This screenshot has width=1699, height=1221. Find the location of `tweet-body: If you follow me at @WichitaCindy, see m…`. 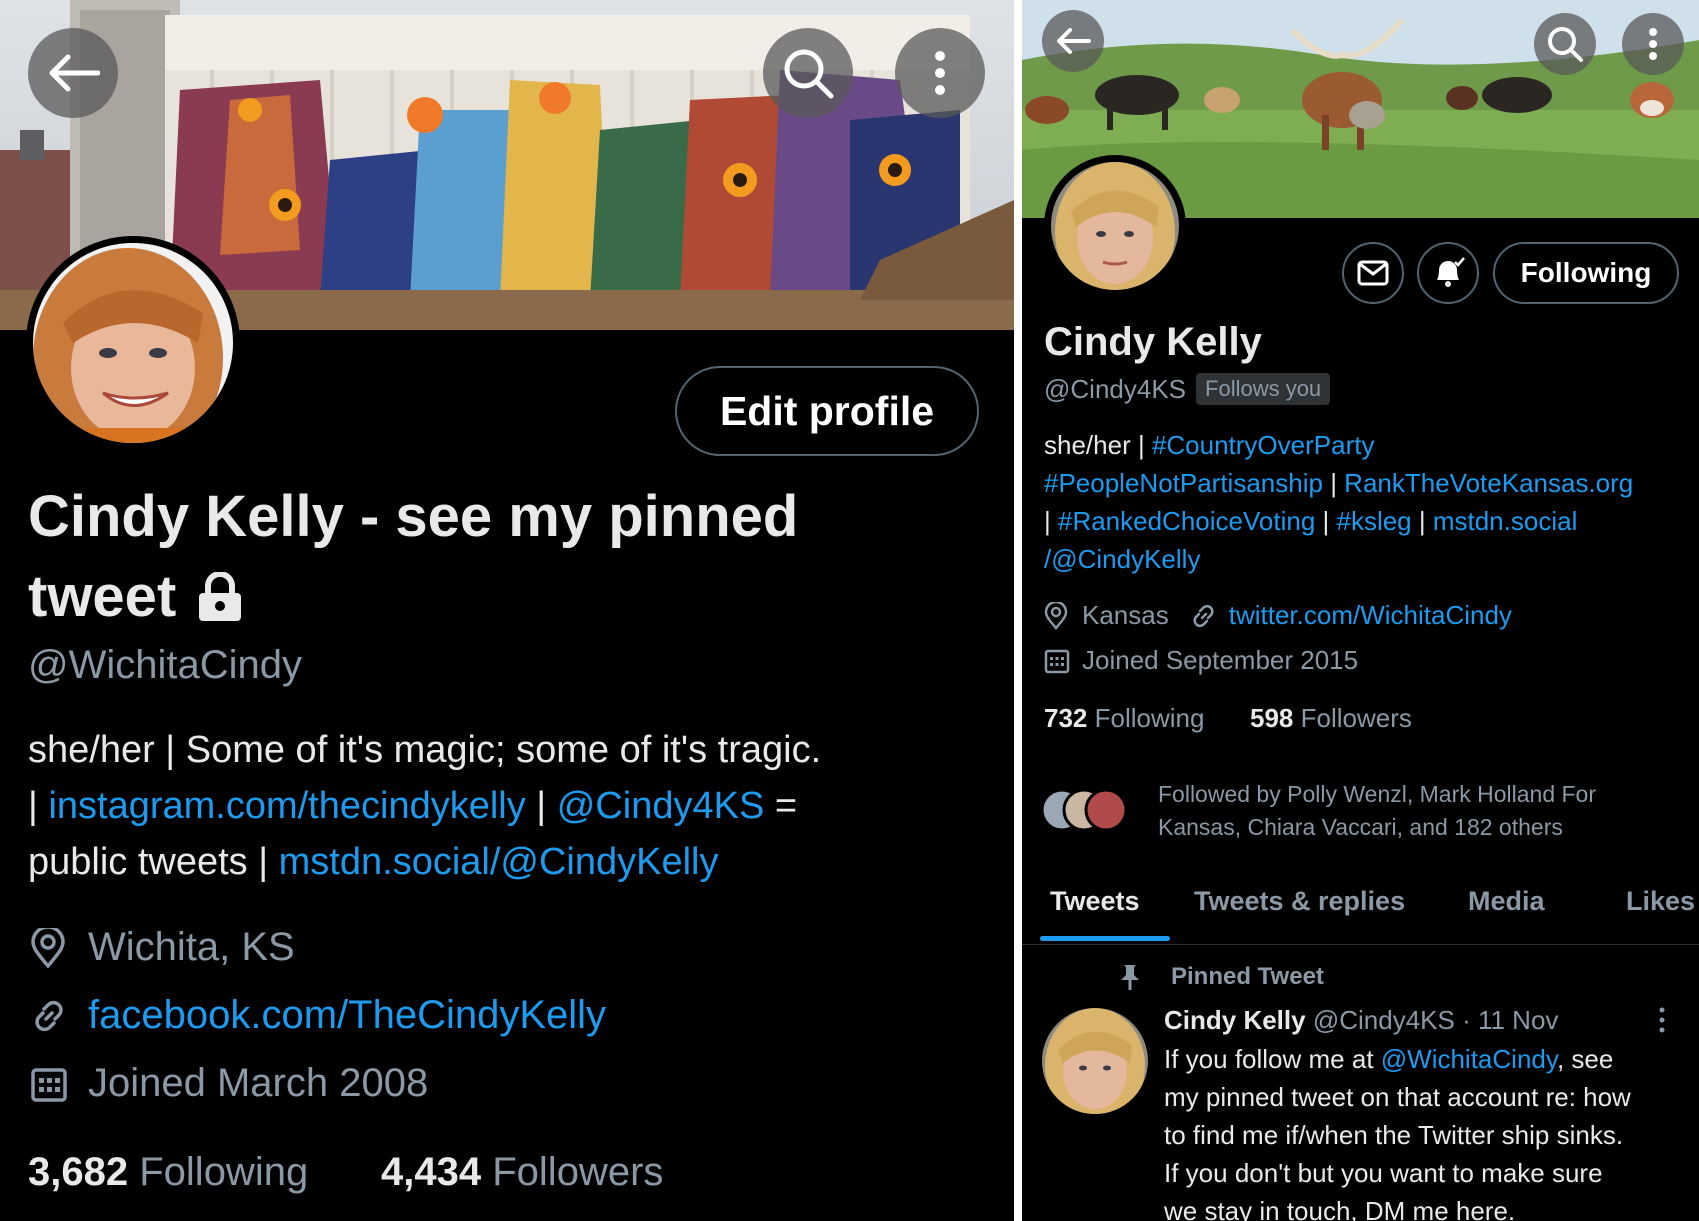

tweet-body: If you follow me at @WichitaCindy, see m… is located at coordinates (1397, 1130).